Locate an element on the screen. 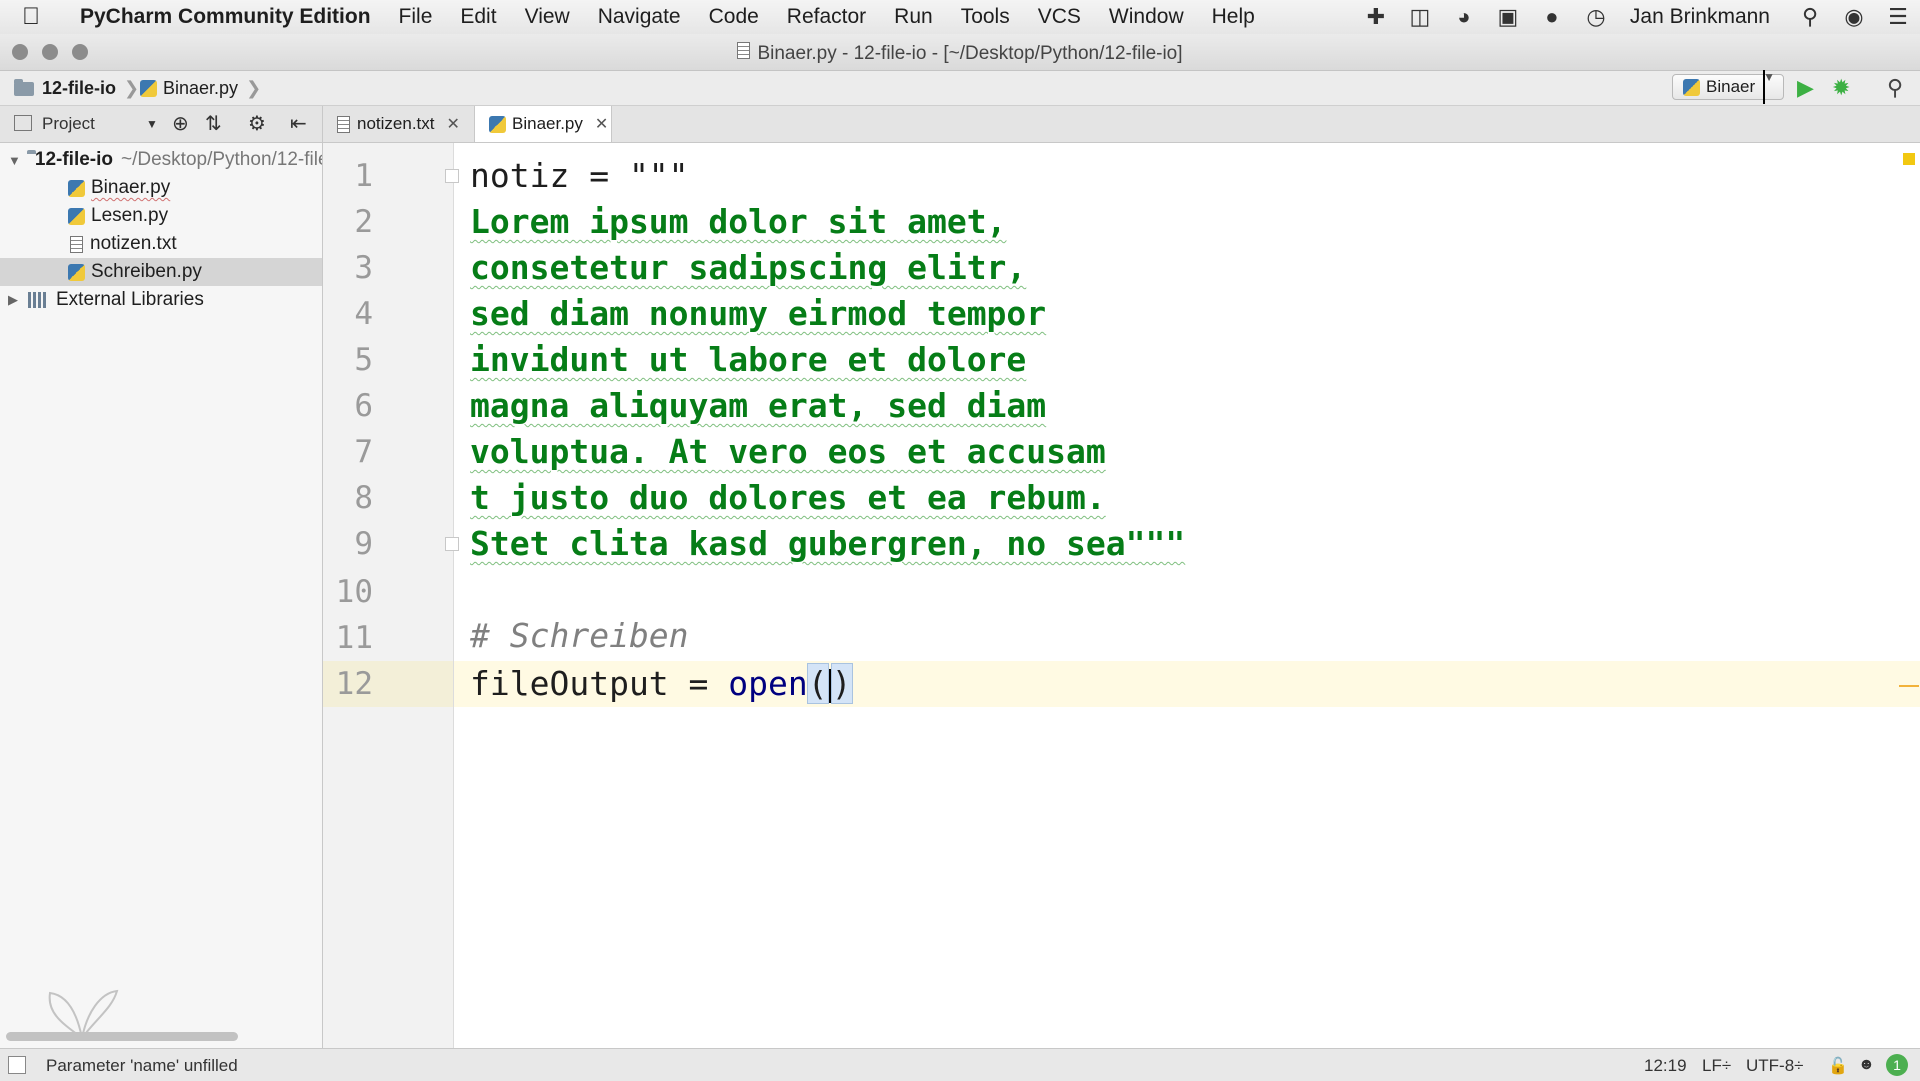 The image size is (1920, 1081). code-line-7: voluptua. At vero eos et accusam is located at coordinates (788, 452).